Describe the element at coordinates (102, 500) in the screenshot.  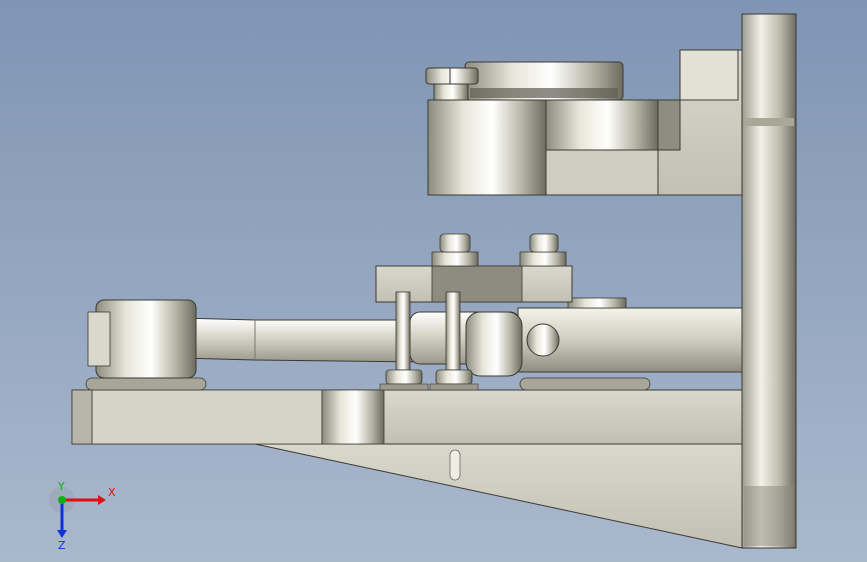
I see `x-axis-arrowhead` at that location.